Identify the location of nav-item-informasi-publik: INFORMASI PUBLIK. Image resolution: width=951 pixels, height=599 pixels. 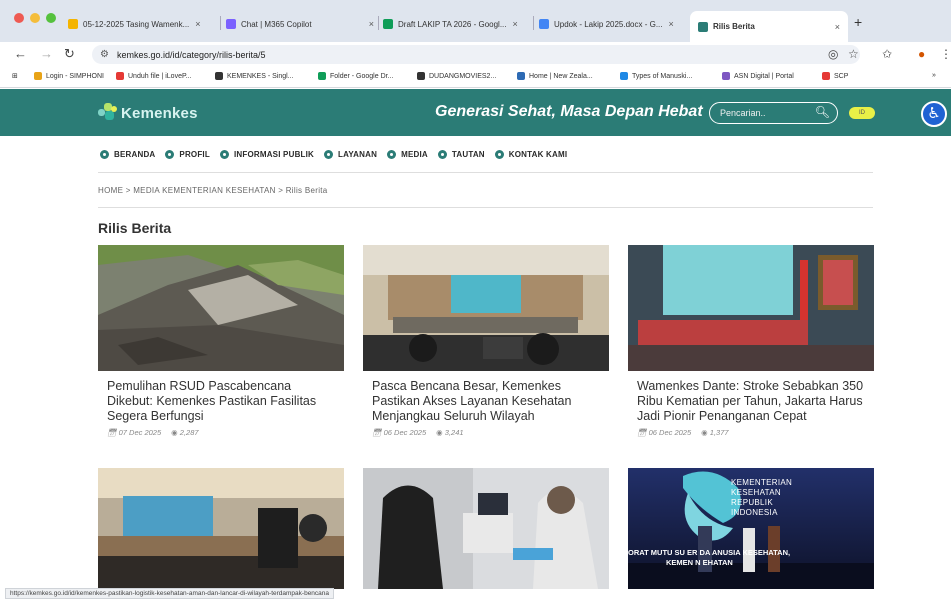
(266, 154).